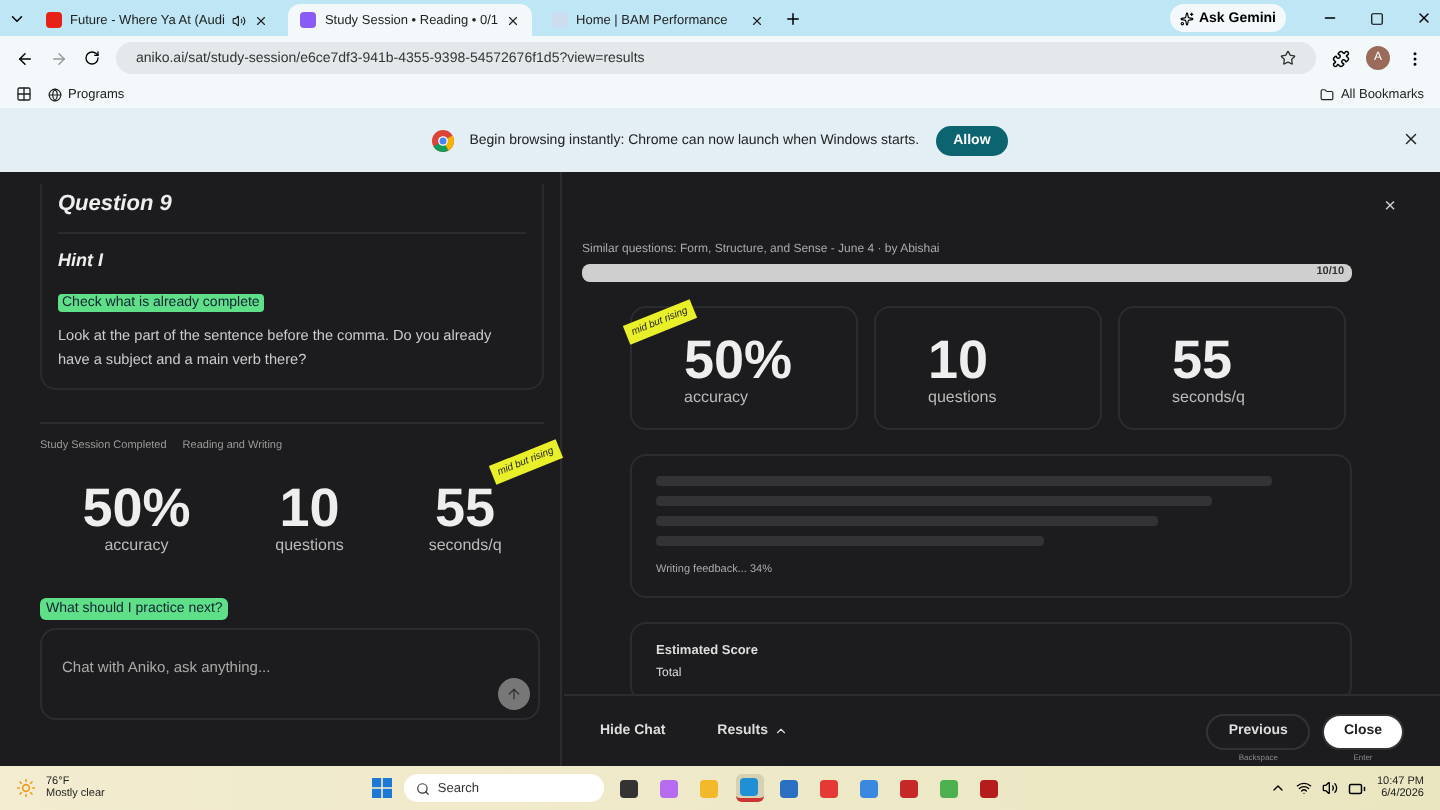  I want to click on forward-icon, so click(59, 58).